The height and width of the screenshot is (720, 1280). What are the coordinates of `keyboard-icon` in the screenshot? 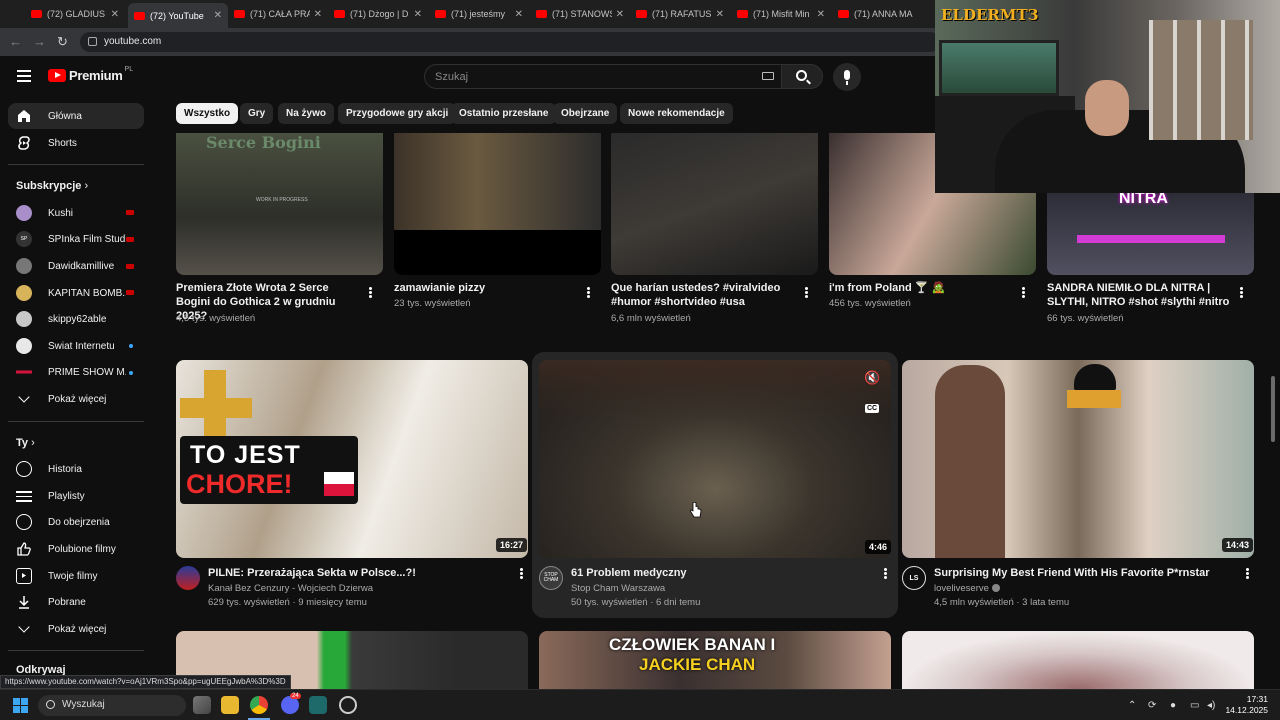 It's located at (768, 76).